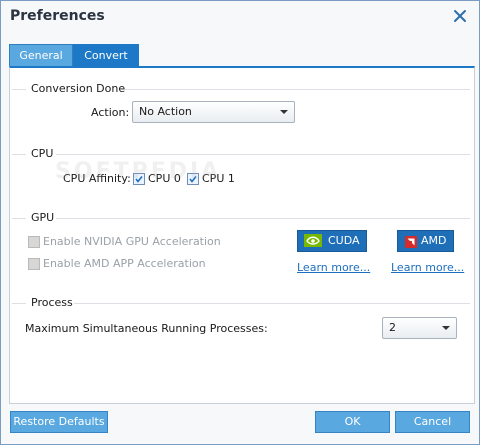  I want to click on max-processes-value: 2, so click(392, 327).